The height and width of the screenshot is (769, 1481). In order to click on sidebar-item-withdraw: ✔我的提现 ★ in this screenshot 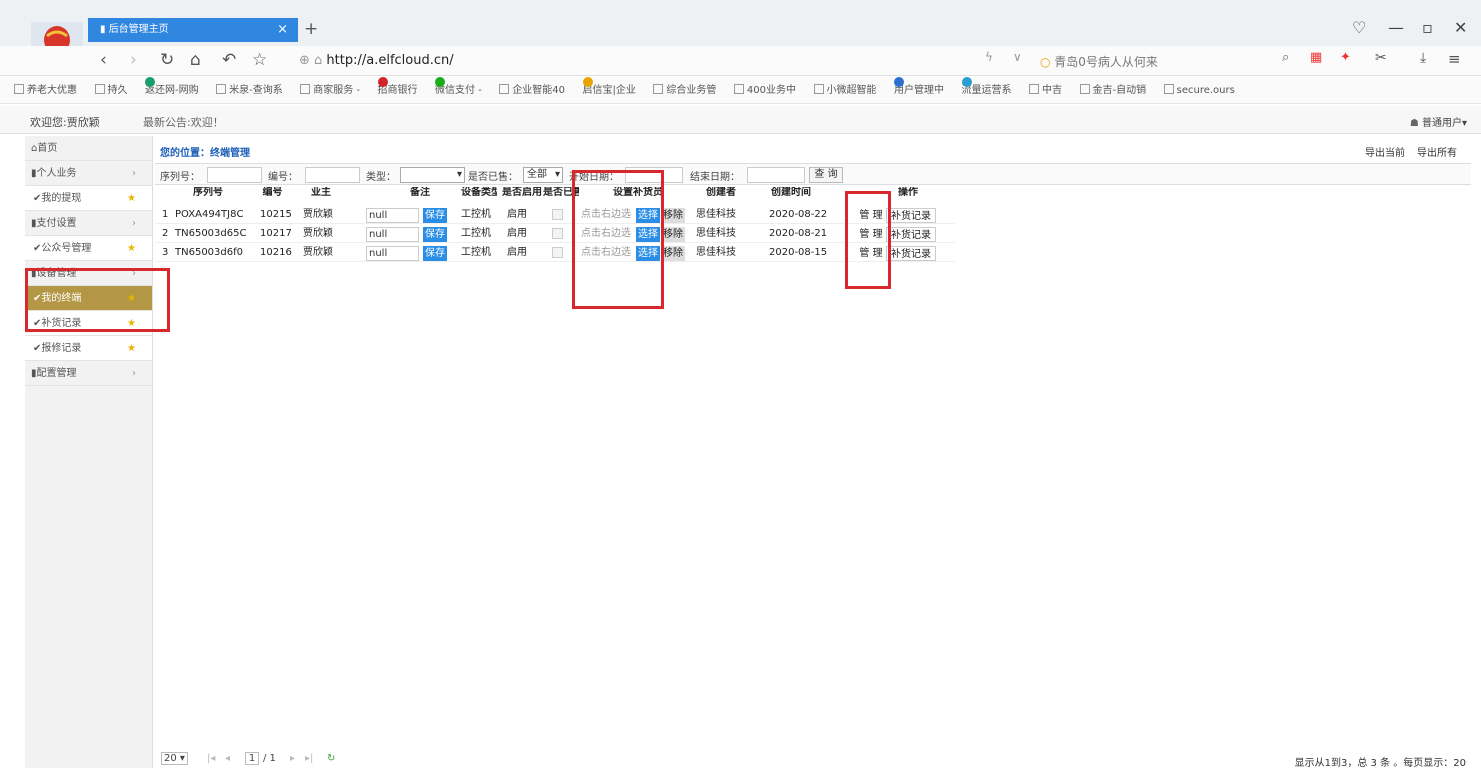, I will do `click(88, 198)`.